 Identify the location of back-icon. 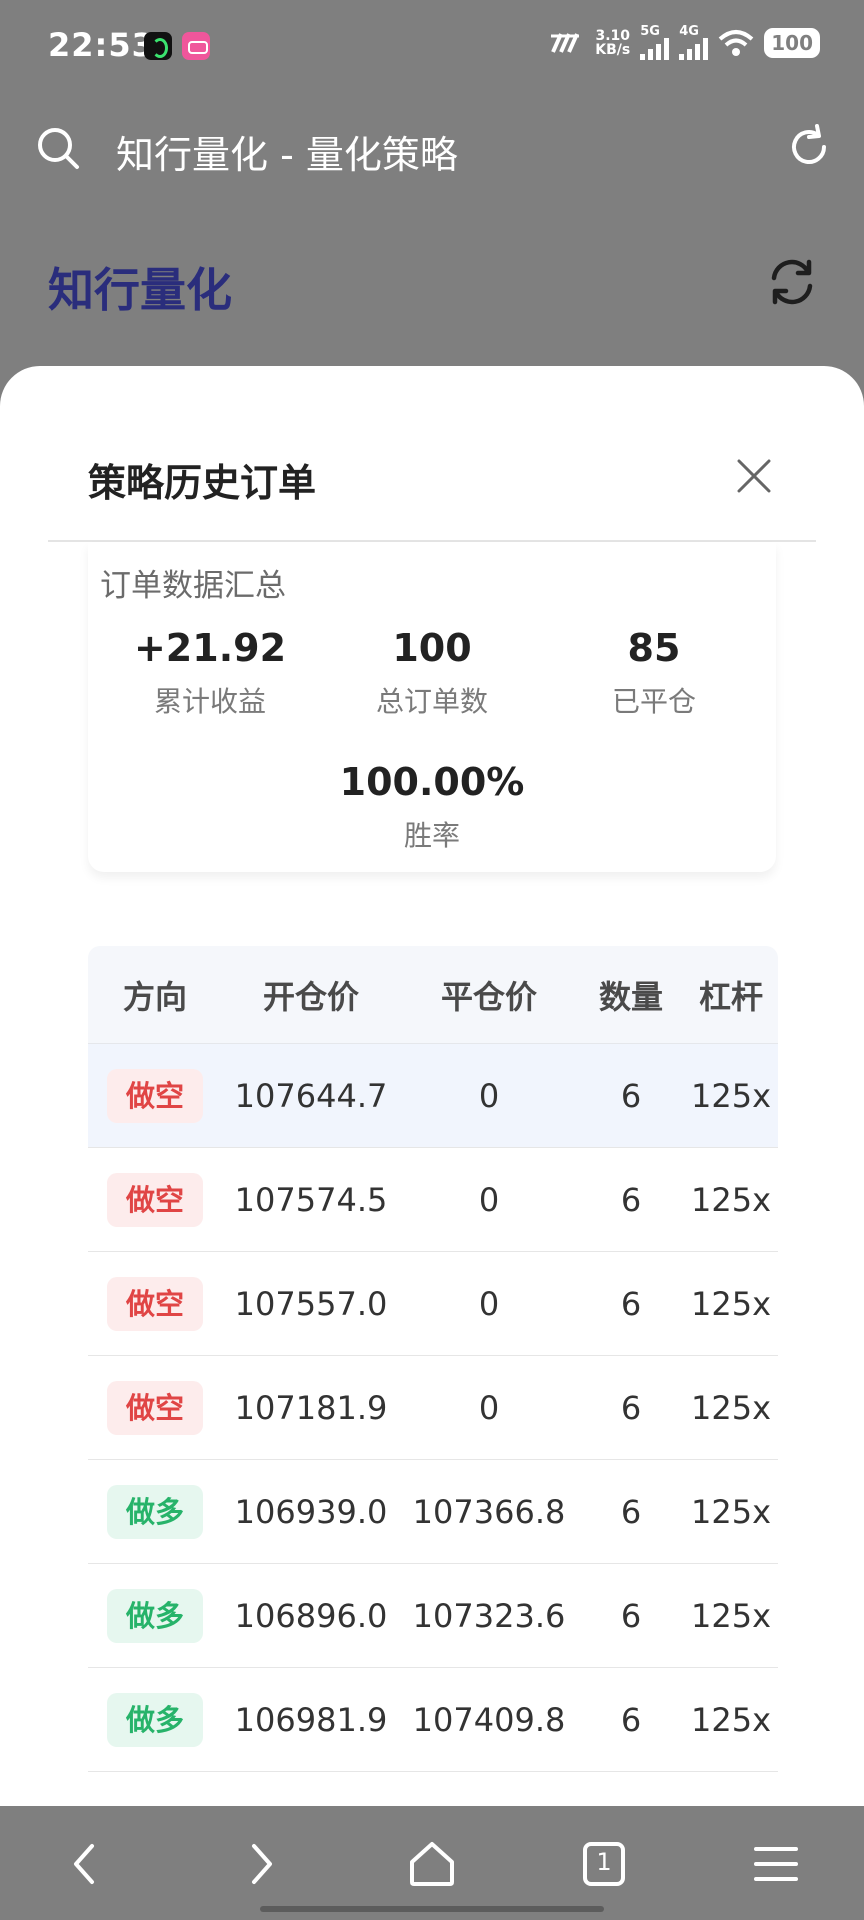
(86, 1864).